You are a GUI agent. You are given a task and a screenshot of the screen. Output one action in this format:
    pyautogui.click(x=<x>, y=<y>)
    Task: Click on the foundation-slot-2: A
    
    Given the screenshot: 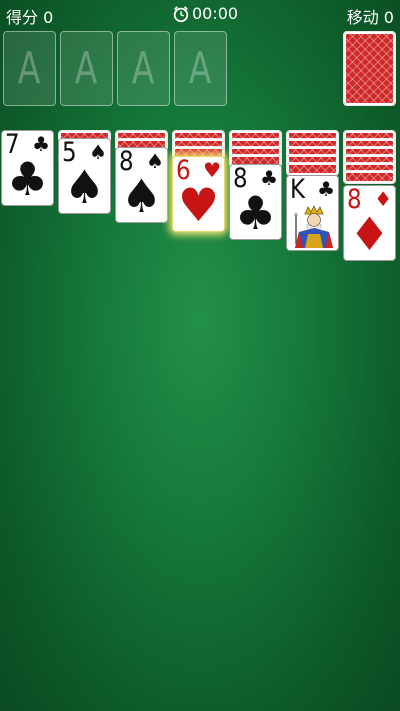 What is the action you would take?
    pyautogui.click(x=86, y=68)
    